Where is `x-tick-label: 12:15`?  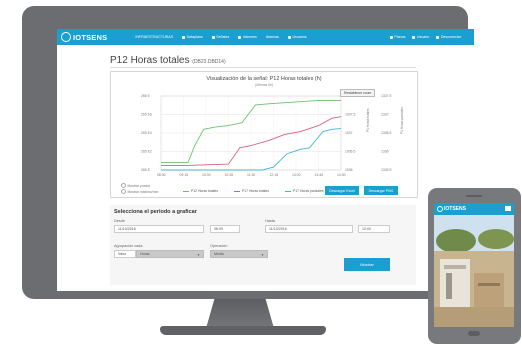 x-tick-label: 12:15 is located at coordinates (274, 175).